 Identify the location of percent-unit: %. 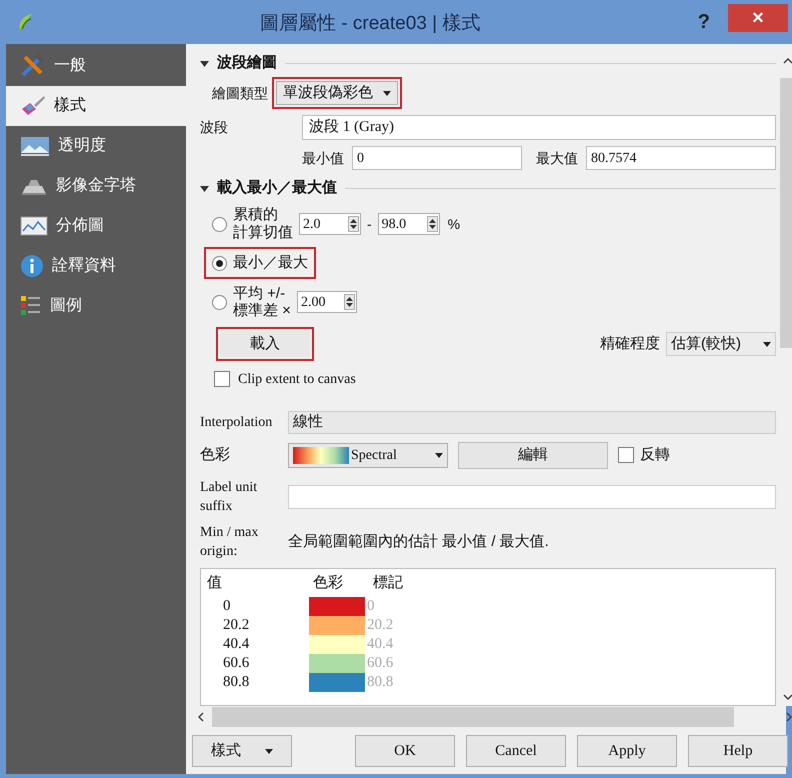
(454, 224).